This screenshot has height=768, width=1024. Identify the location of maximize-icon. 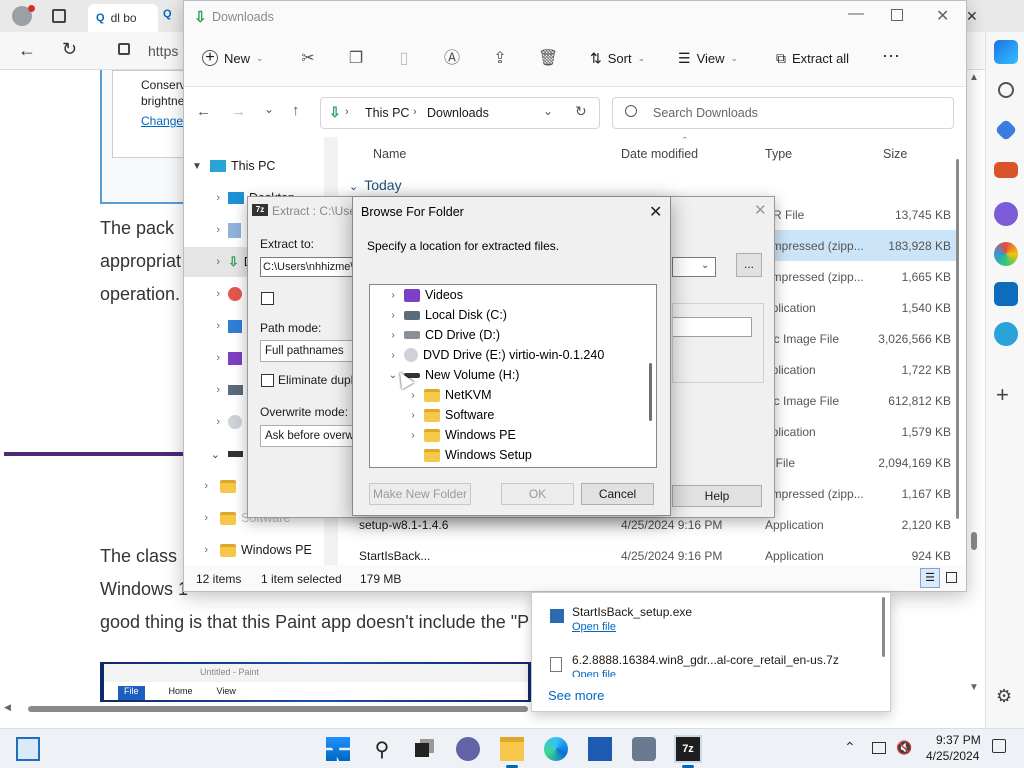
(897, 15).